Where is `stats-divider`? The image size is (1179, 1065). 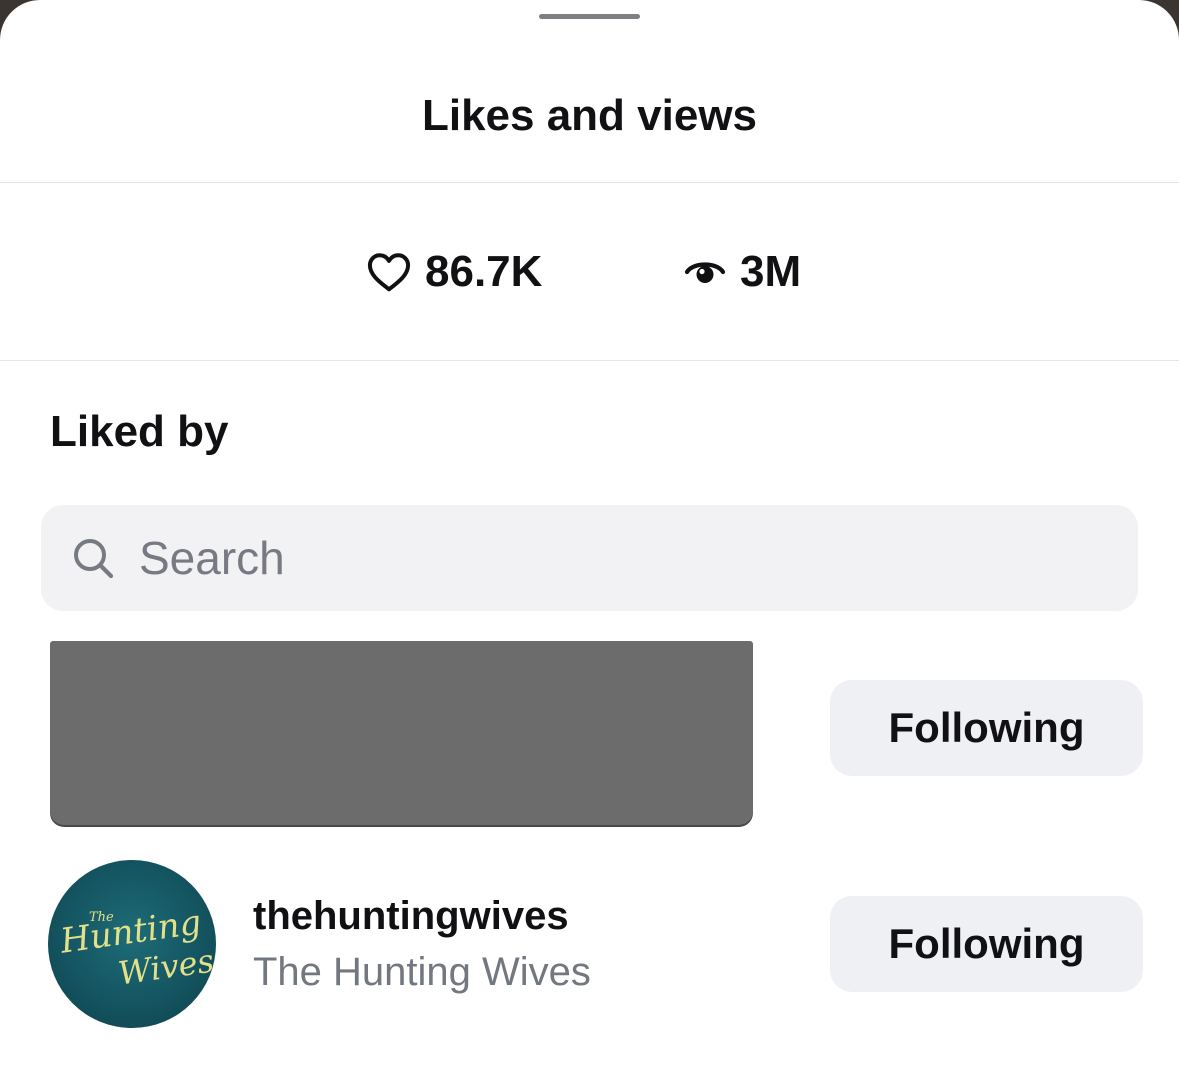 stats-divider is located at coordinates (589, 360).